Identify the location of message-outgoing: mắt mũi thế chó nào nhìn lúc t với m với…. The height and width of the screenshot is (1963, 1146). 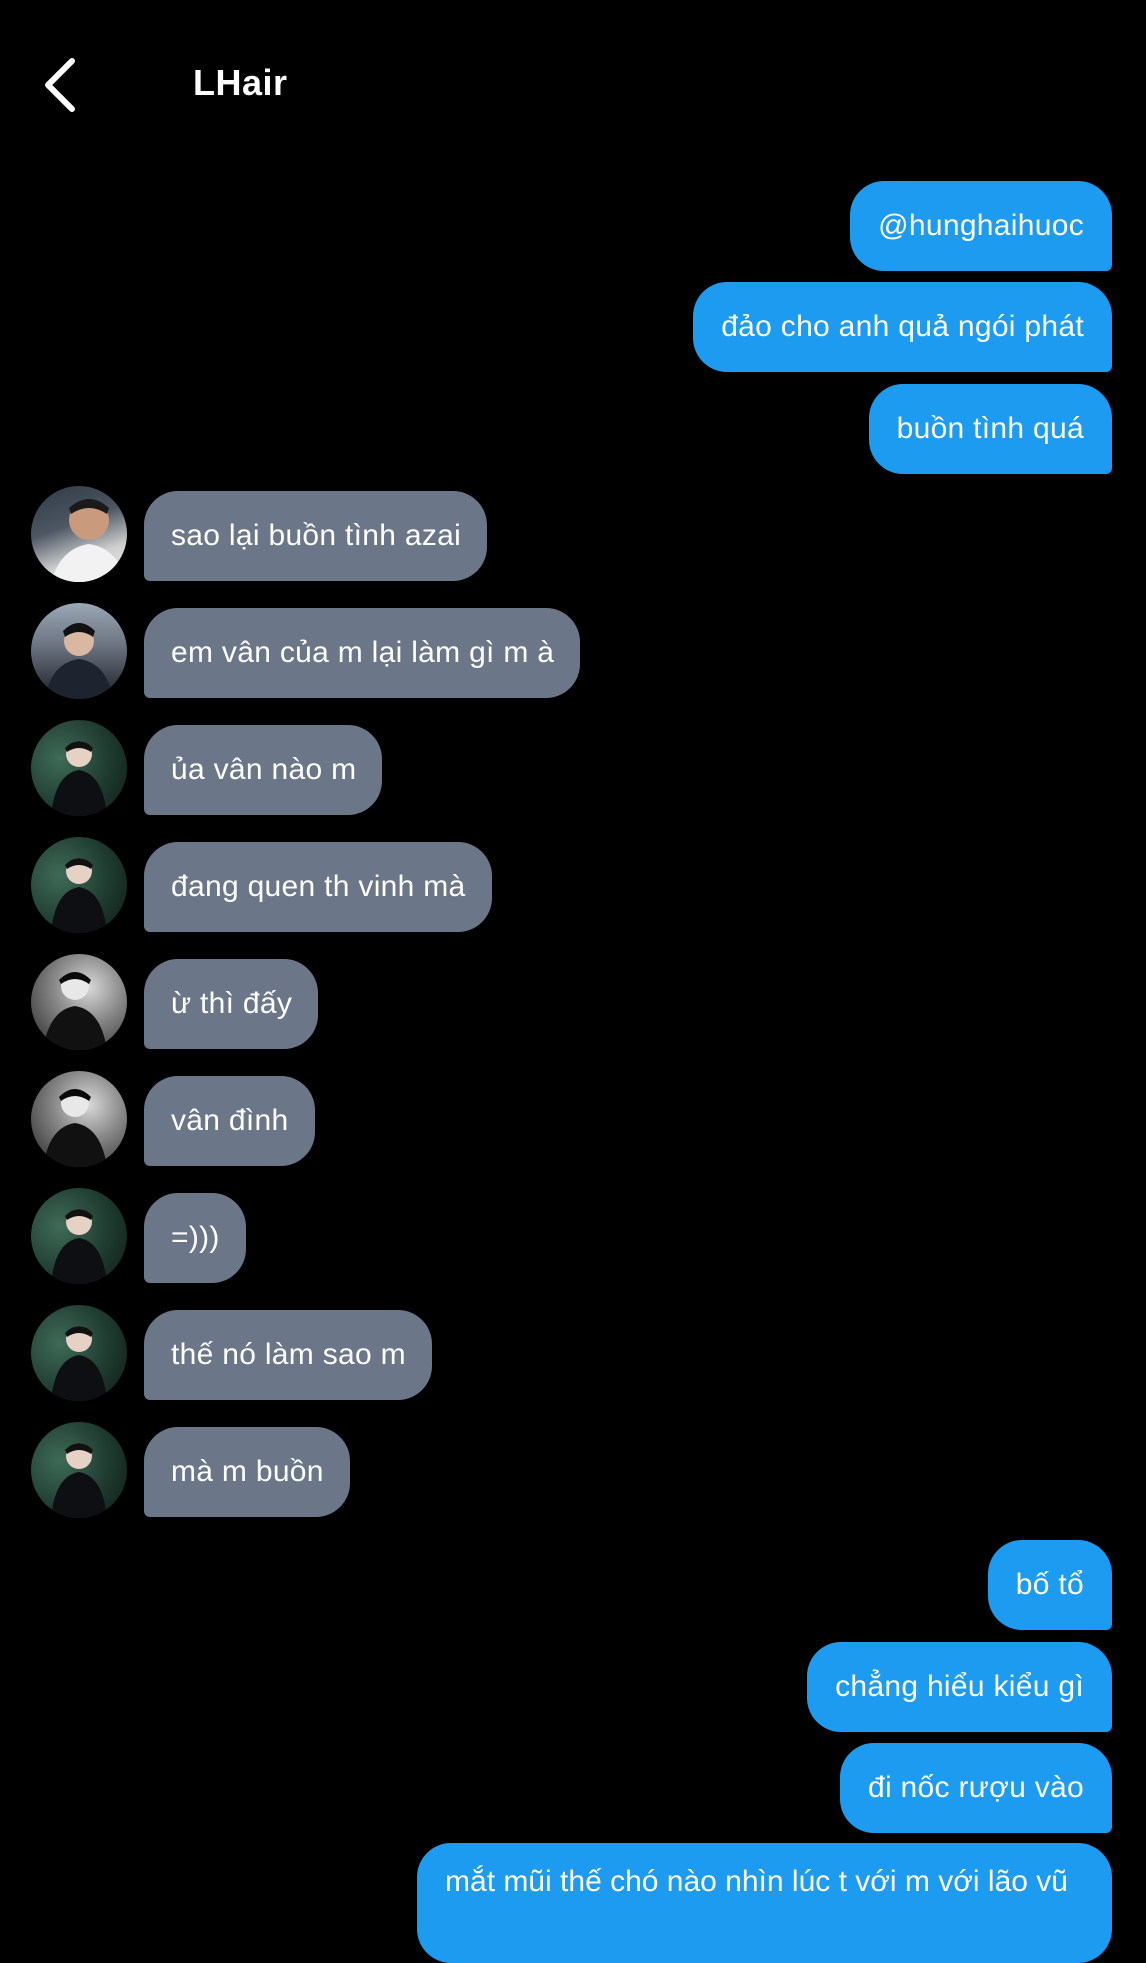
(764, 1903).